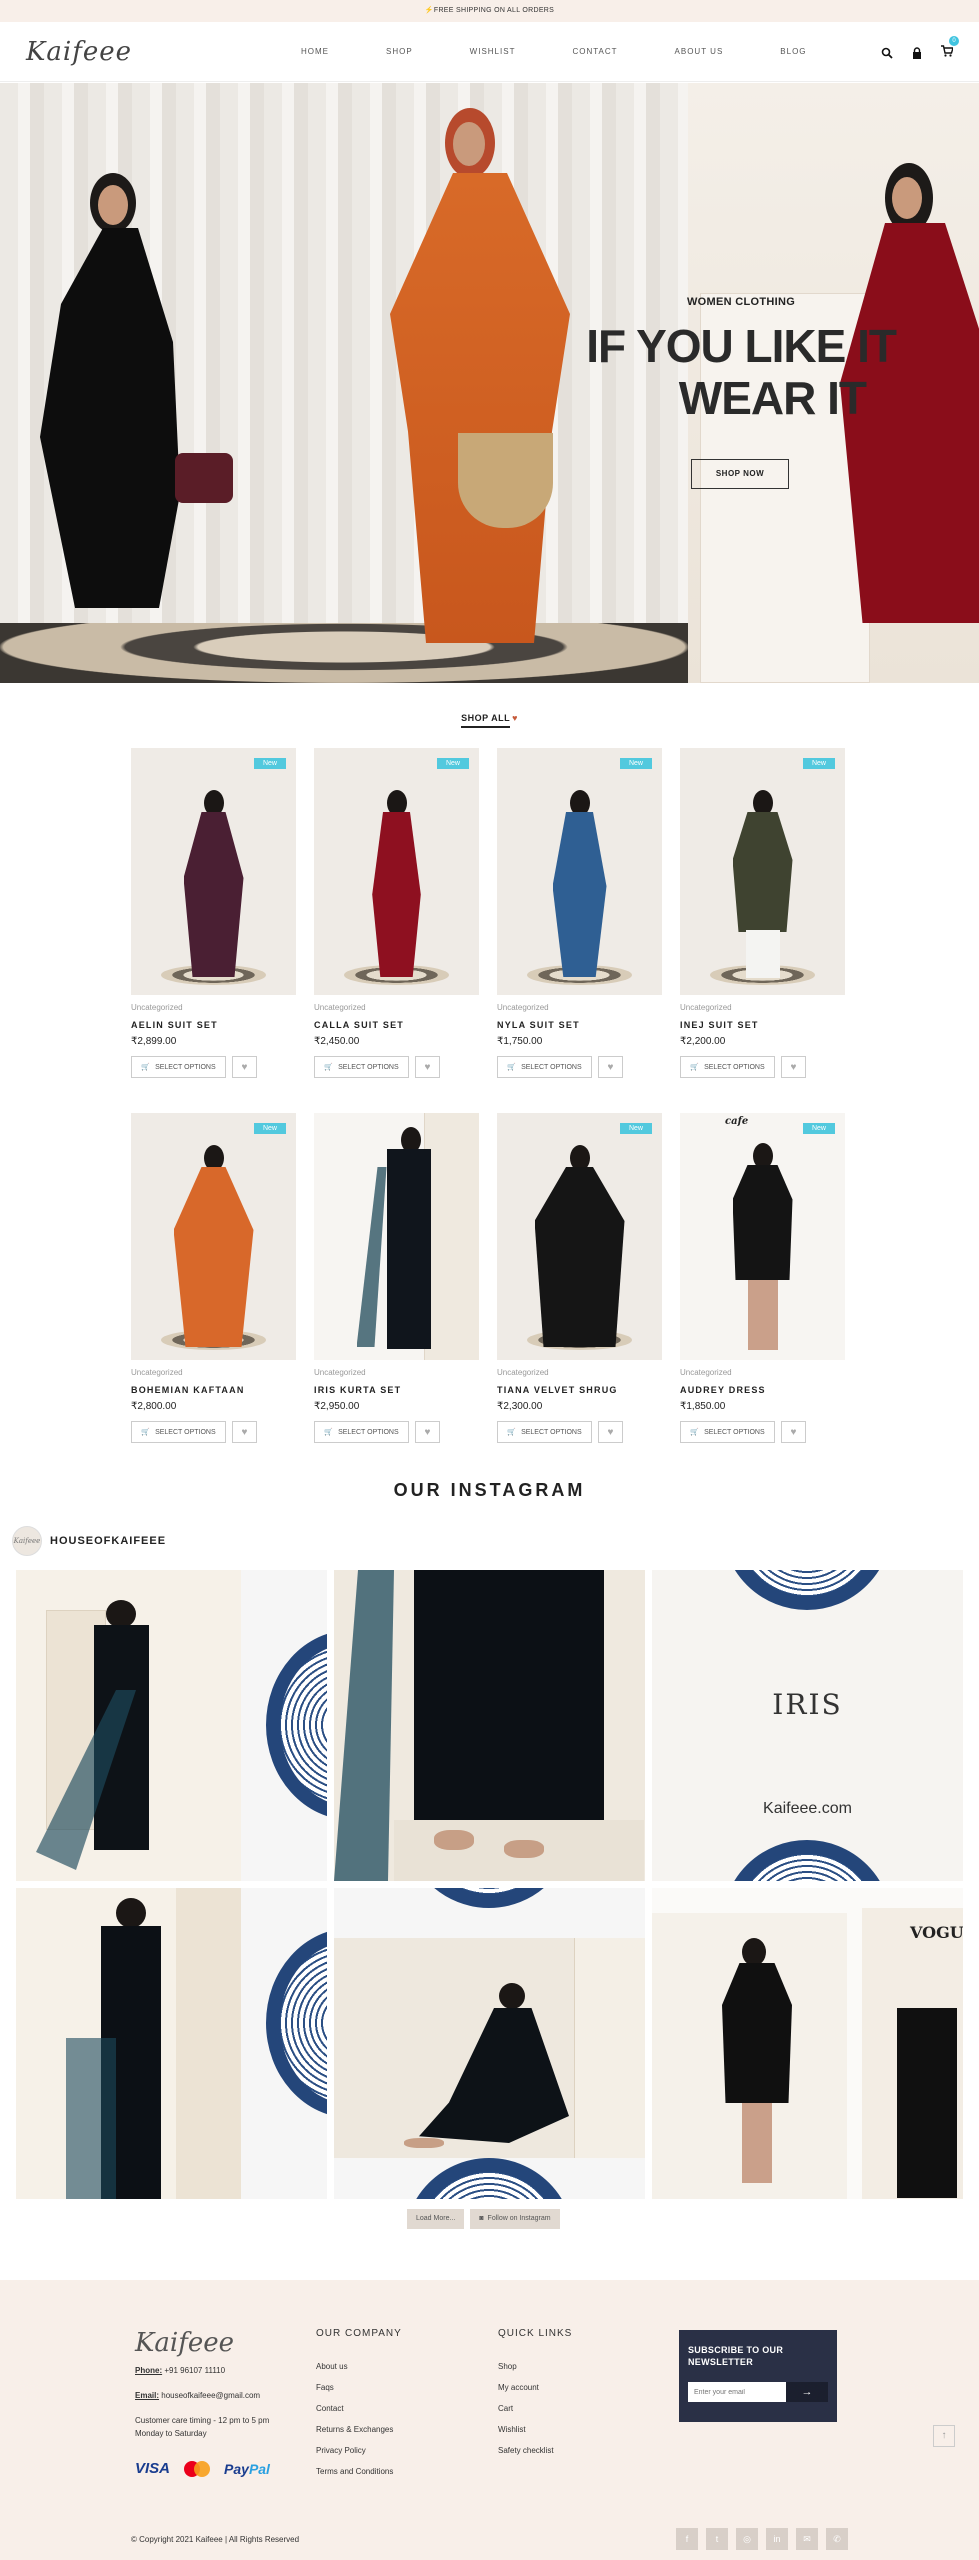  I want to click on footer-link-safety: Safety checklist, so click(535, 2450).